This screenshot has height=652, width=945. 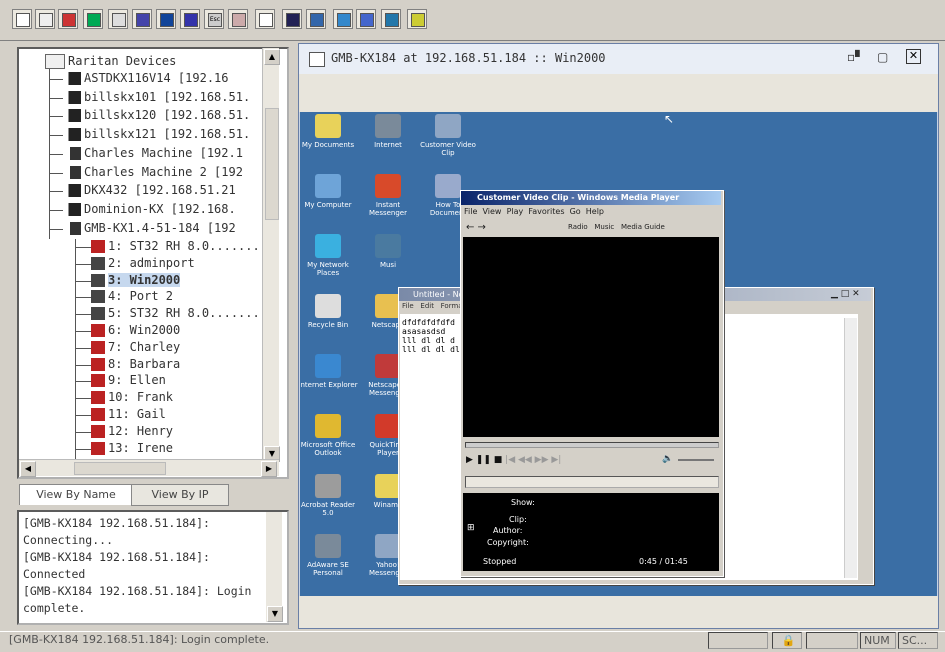 What do you see at coordinates (575, 211) in the screenshot?
I see `menu-go: Go` at bounding box center [575, 211].